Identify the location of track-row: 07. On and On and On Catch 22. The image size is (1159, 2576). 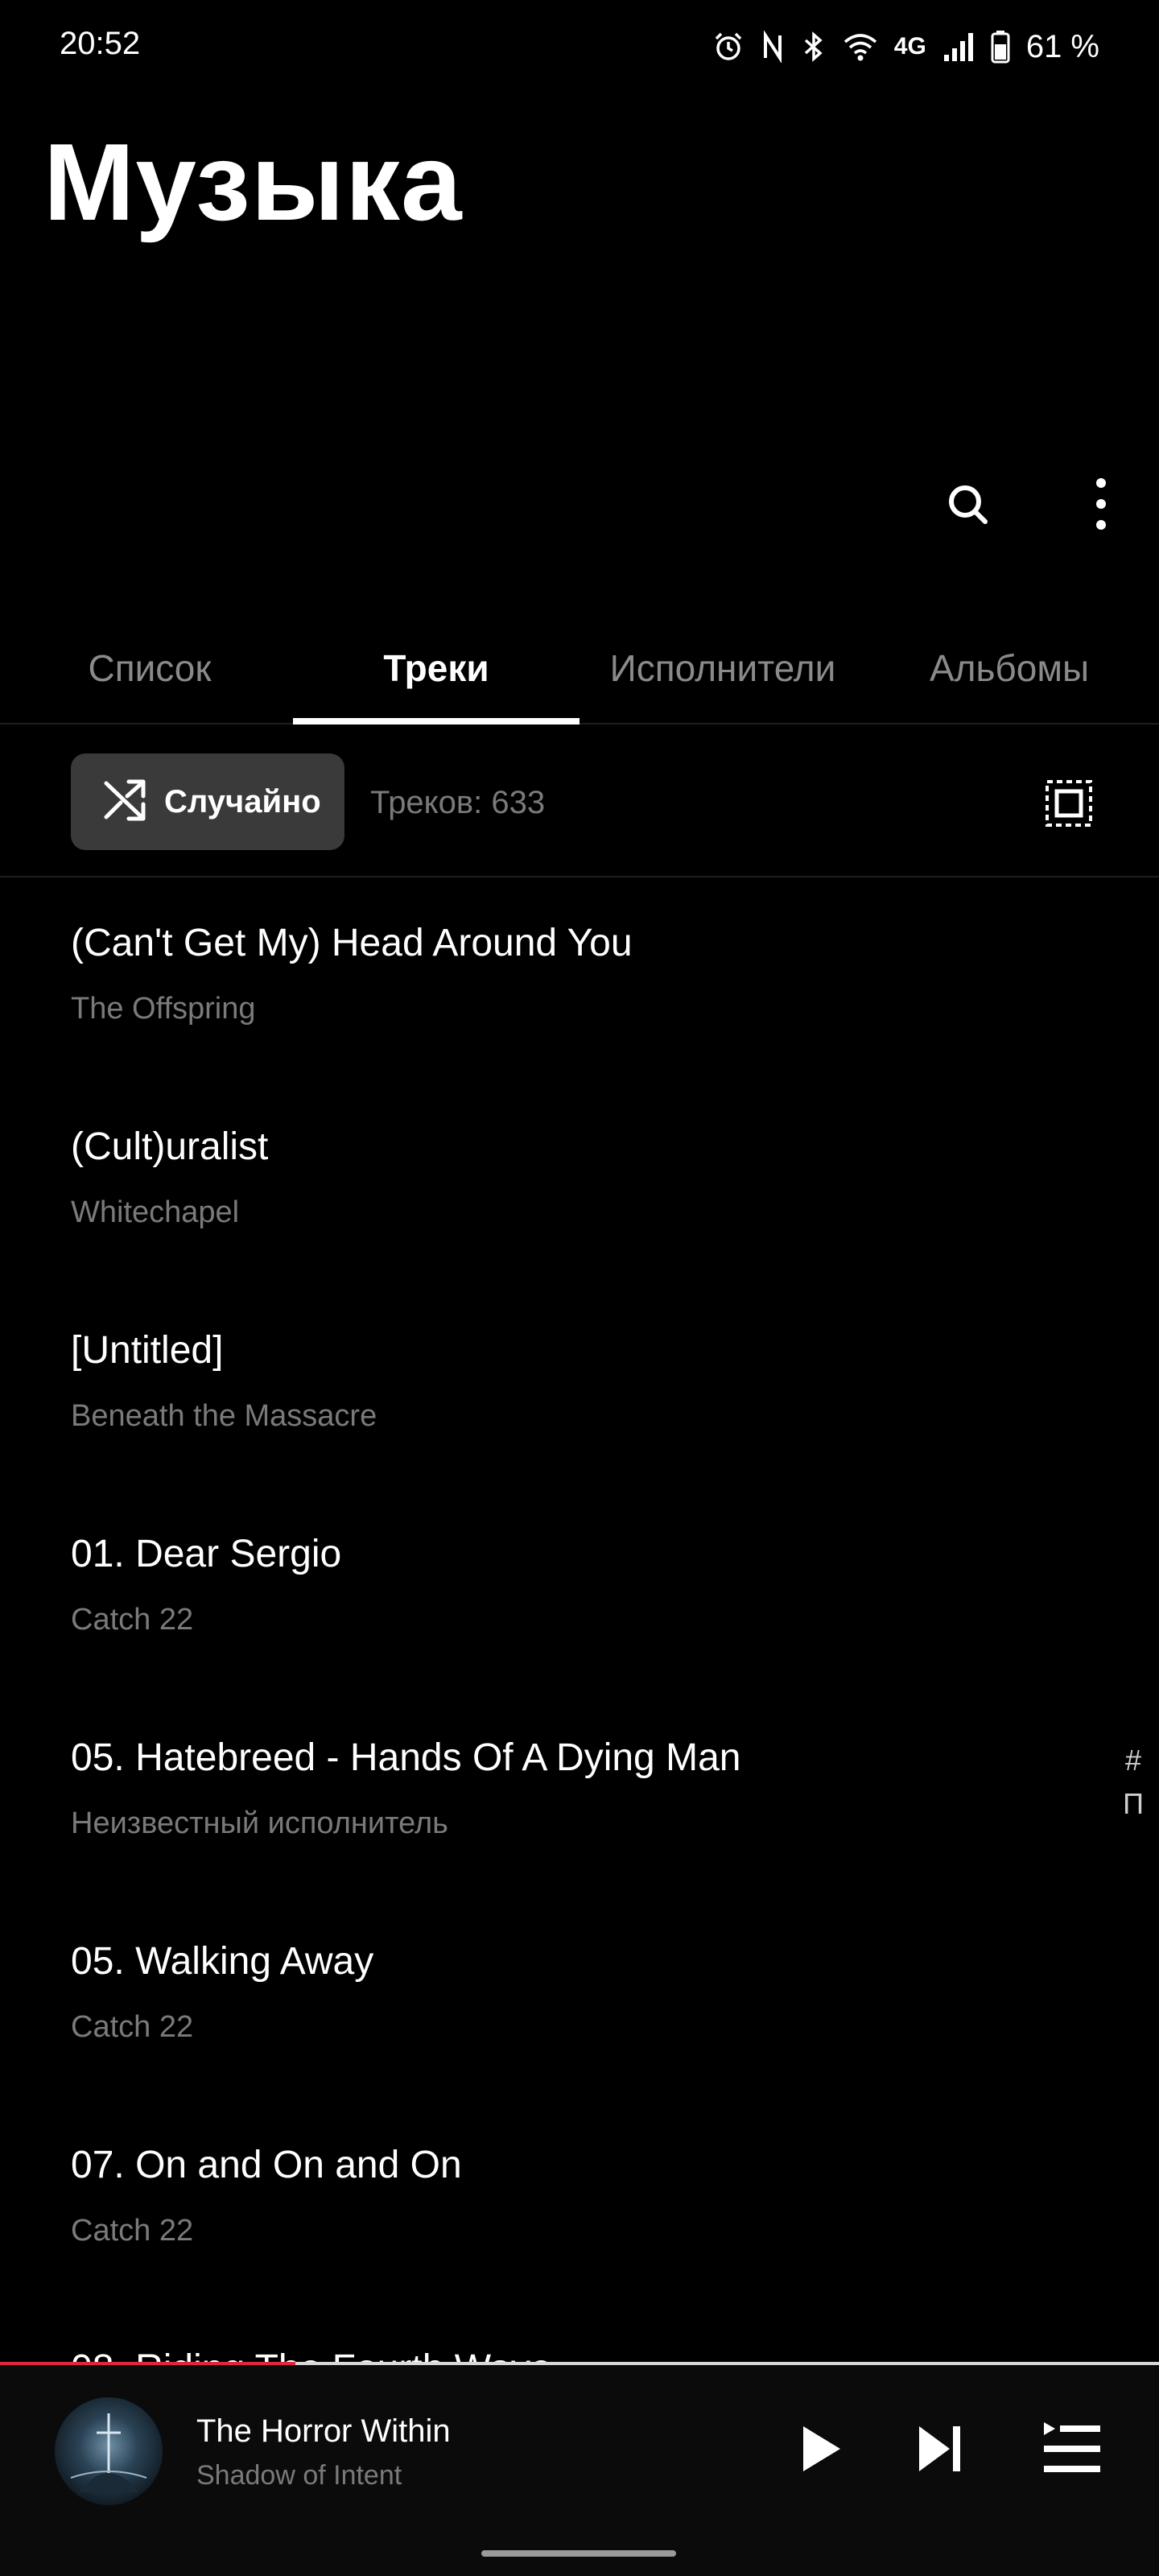
(547, 2203).